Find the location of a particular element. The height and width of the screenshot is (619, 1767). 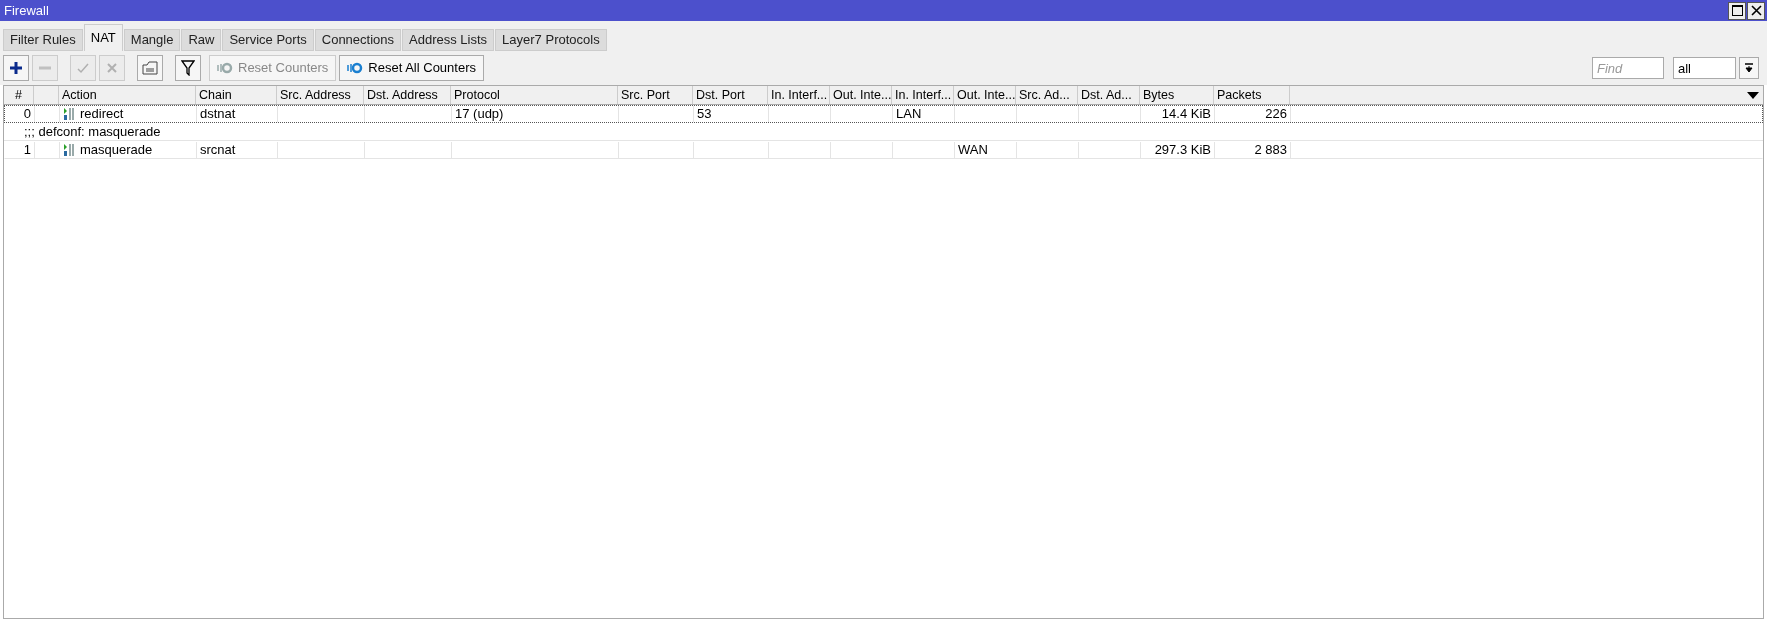

arrow-down-icon is located at coordinates (1749, 68).